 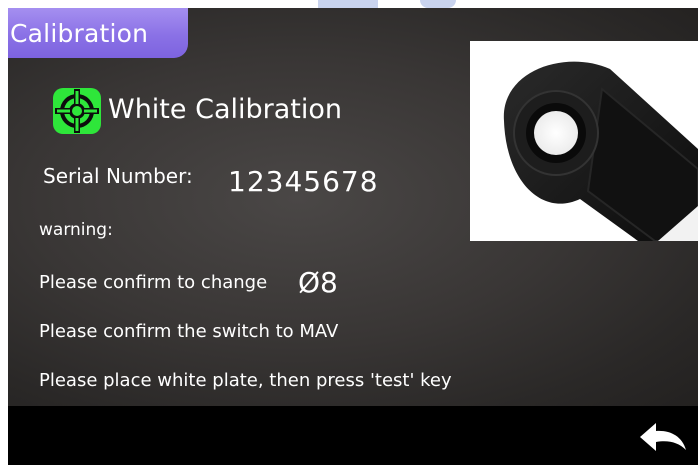 I want to click on warning-label: warning:, so click(x=76, y=230).